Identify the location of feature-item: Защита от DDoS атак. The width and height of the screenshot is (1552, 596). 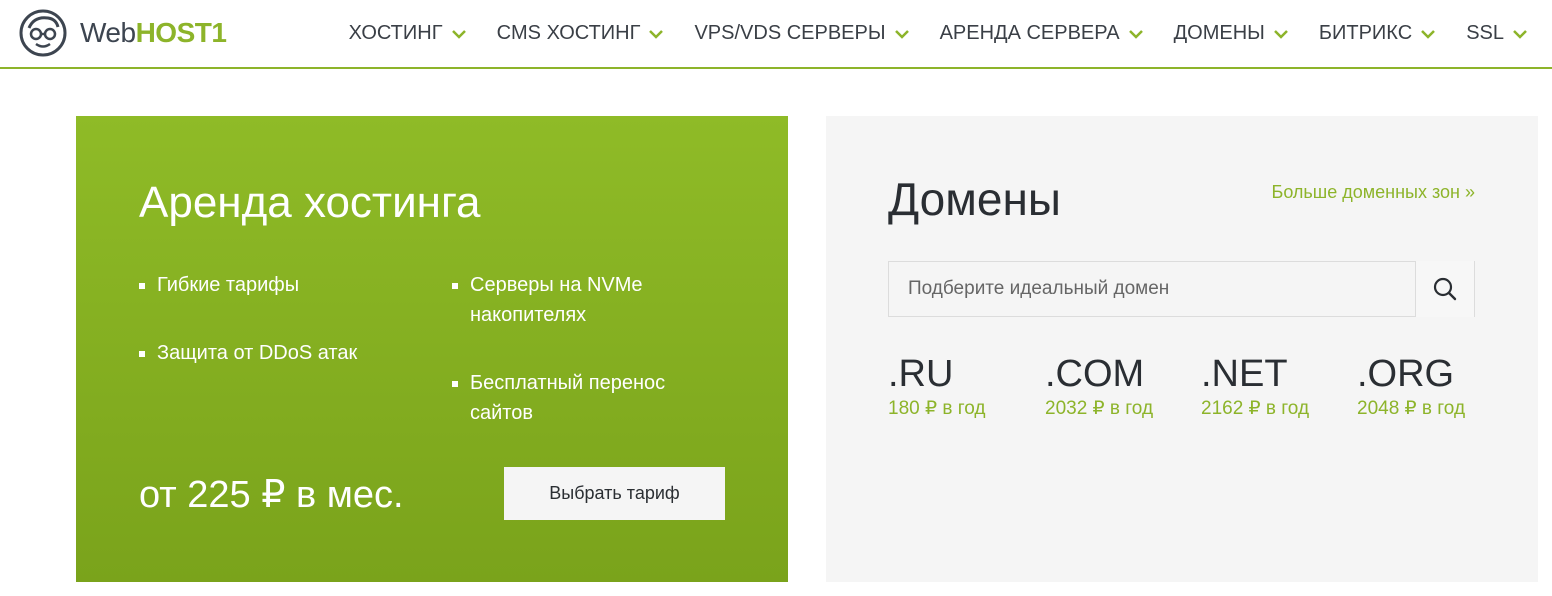
(248, 353).